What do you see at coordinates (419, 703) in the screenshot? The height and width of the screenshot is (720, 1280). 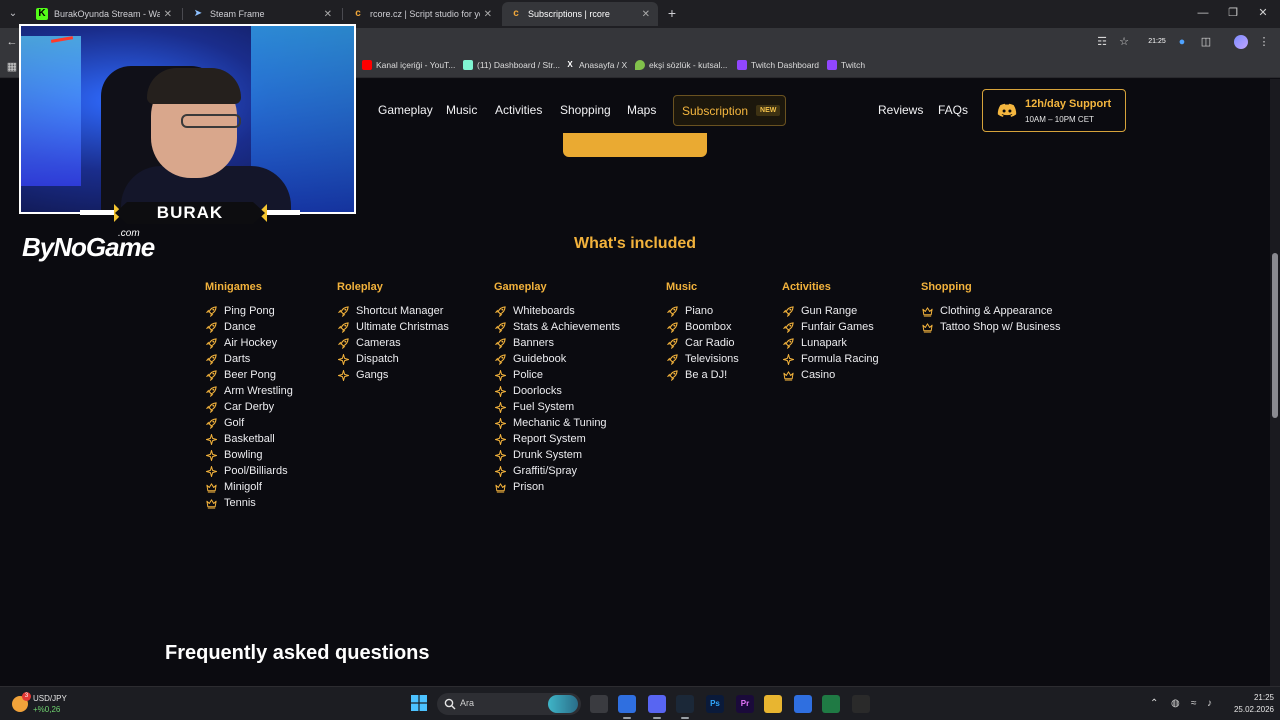 I see `windows-start-icon` at bounding box center [419, 703].